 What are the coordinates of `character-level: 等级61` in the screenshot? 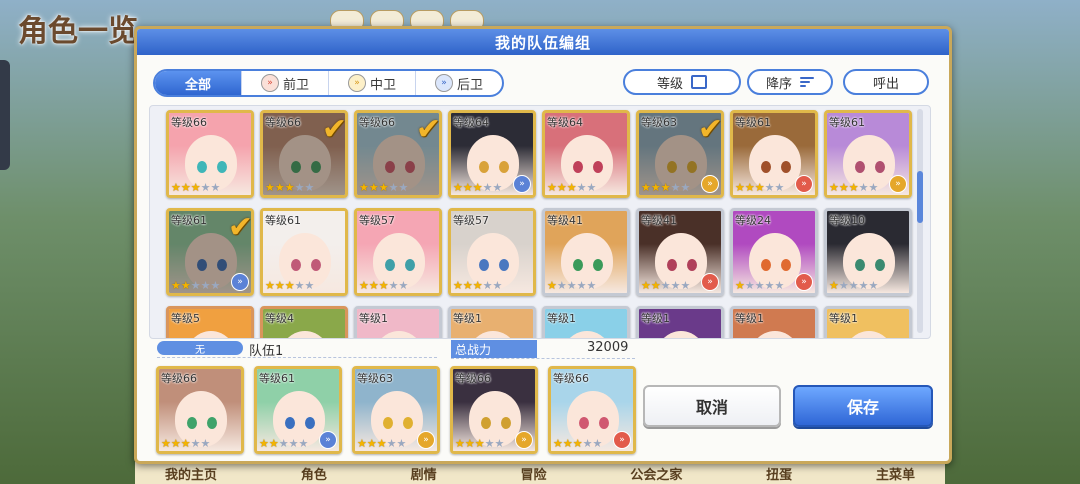 It's located at (847, 122).